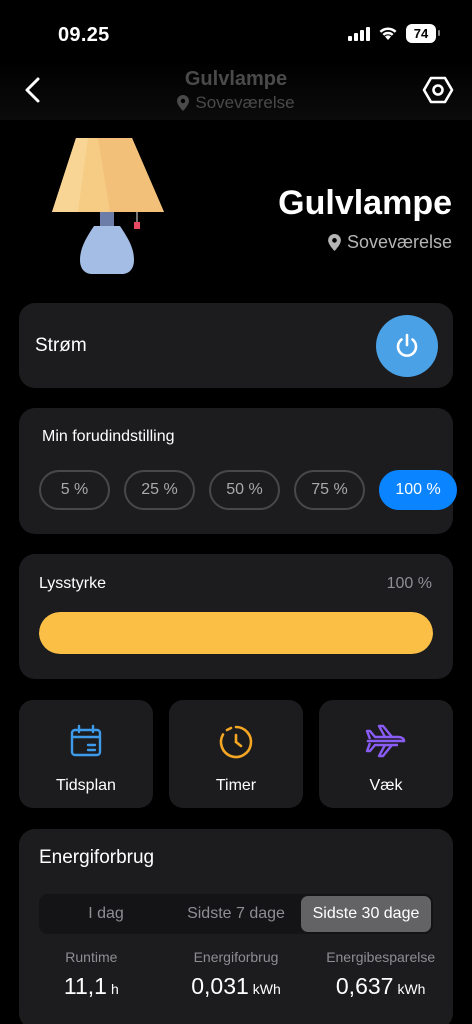 The image size is (472, 1024). Describe the element at coordinates (220, 986) in the screenshot. I see `stat-value: 0,031` at that location.